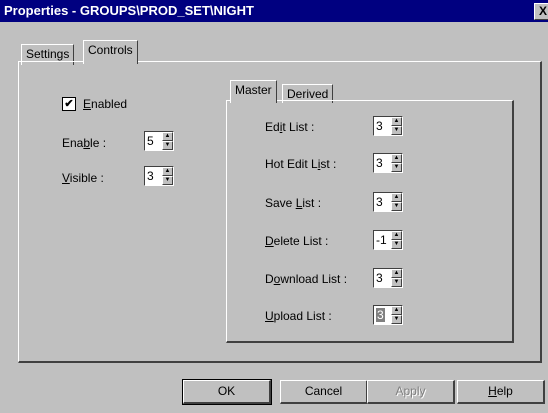 This screenshot has height=413, width=548. What do you see at coordinates (280, 203) in the screenshot?
I see `save-list-label-prefix: Save` at bounding box center [280, 203].